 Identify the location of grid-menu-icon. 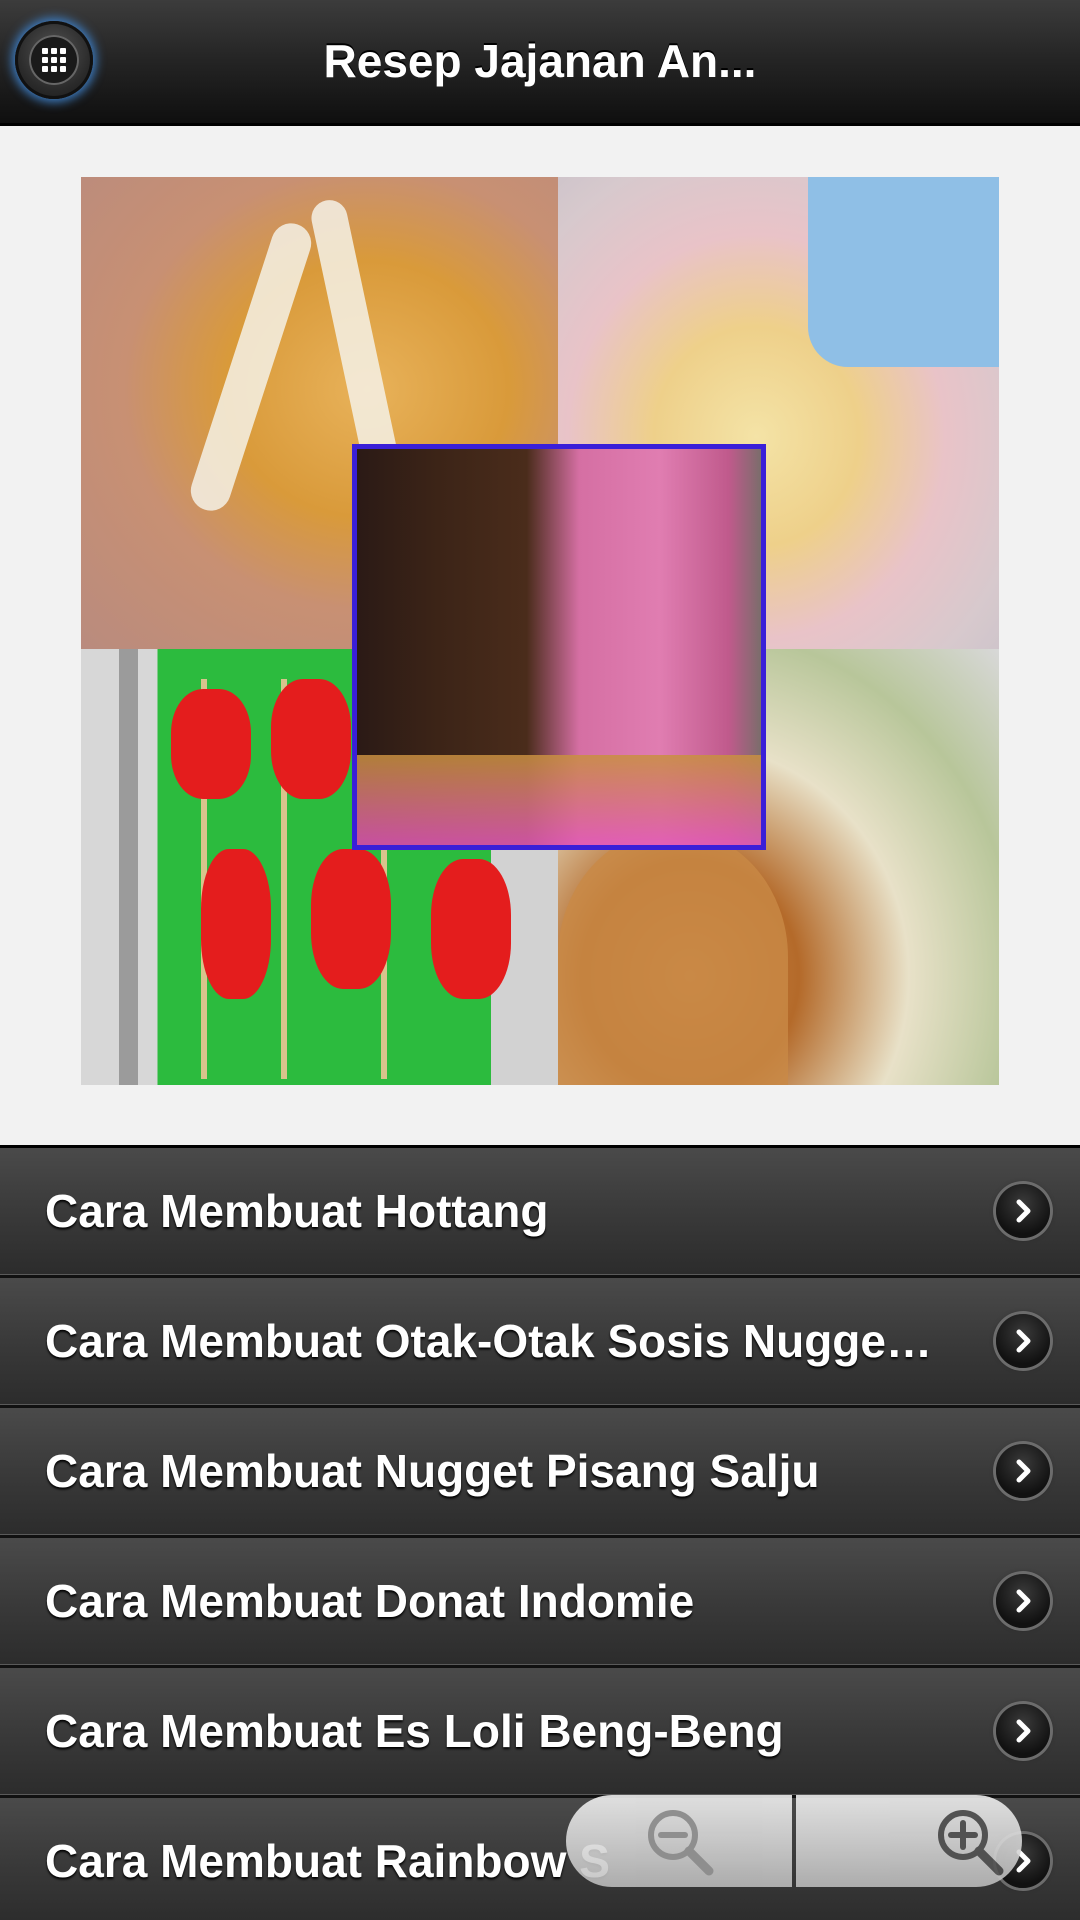
(54, 60).